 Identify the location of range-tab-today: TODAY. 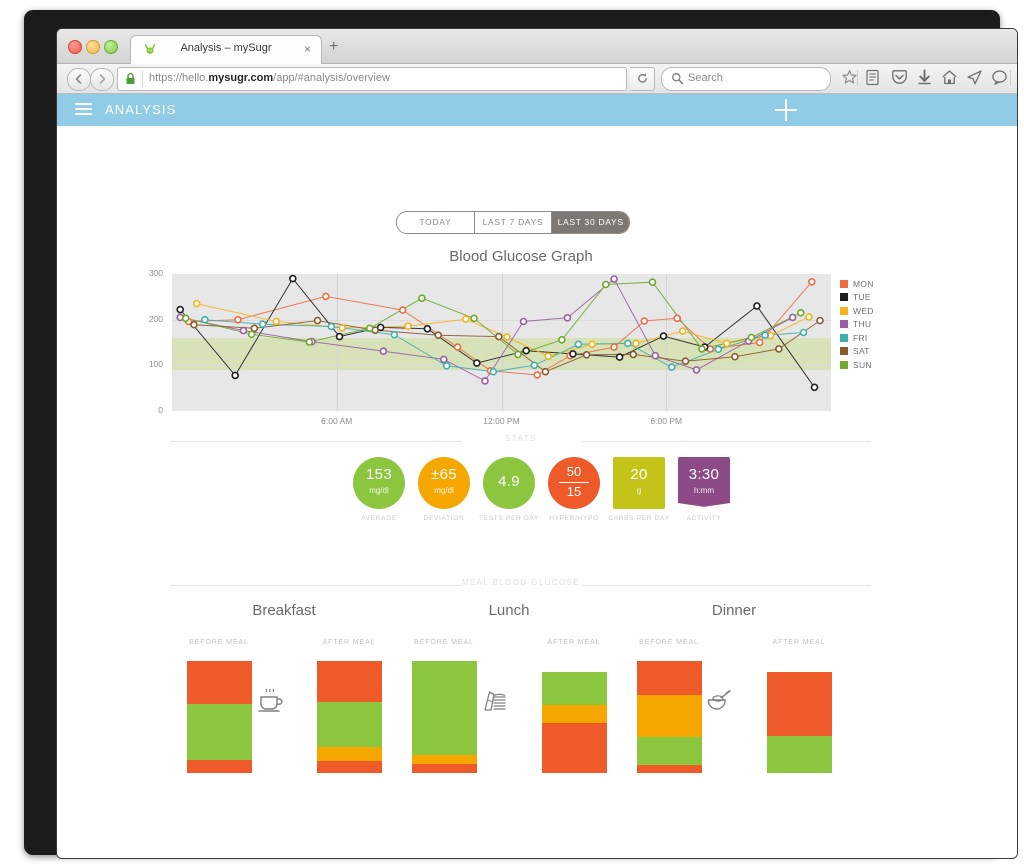
(436, 222).